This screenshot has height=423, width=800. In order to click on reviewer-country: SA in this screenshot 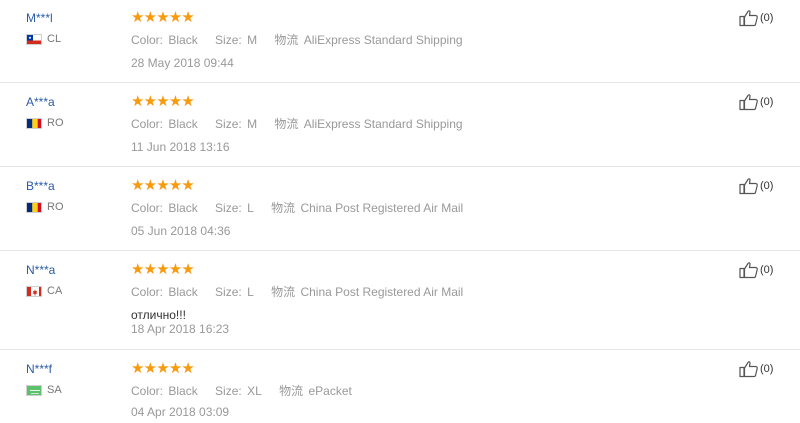, I will do `click(44, 390)`.